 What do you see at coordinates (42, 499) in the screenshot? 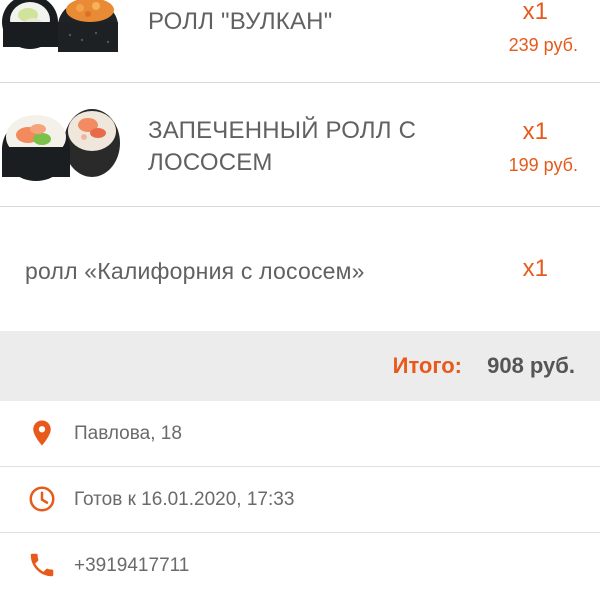
I see `clock-icon` at bounding box center [42, 499].